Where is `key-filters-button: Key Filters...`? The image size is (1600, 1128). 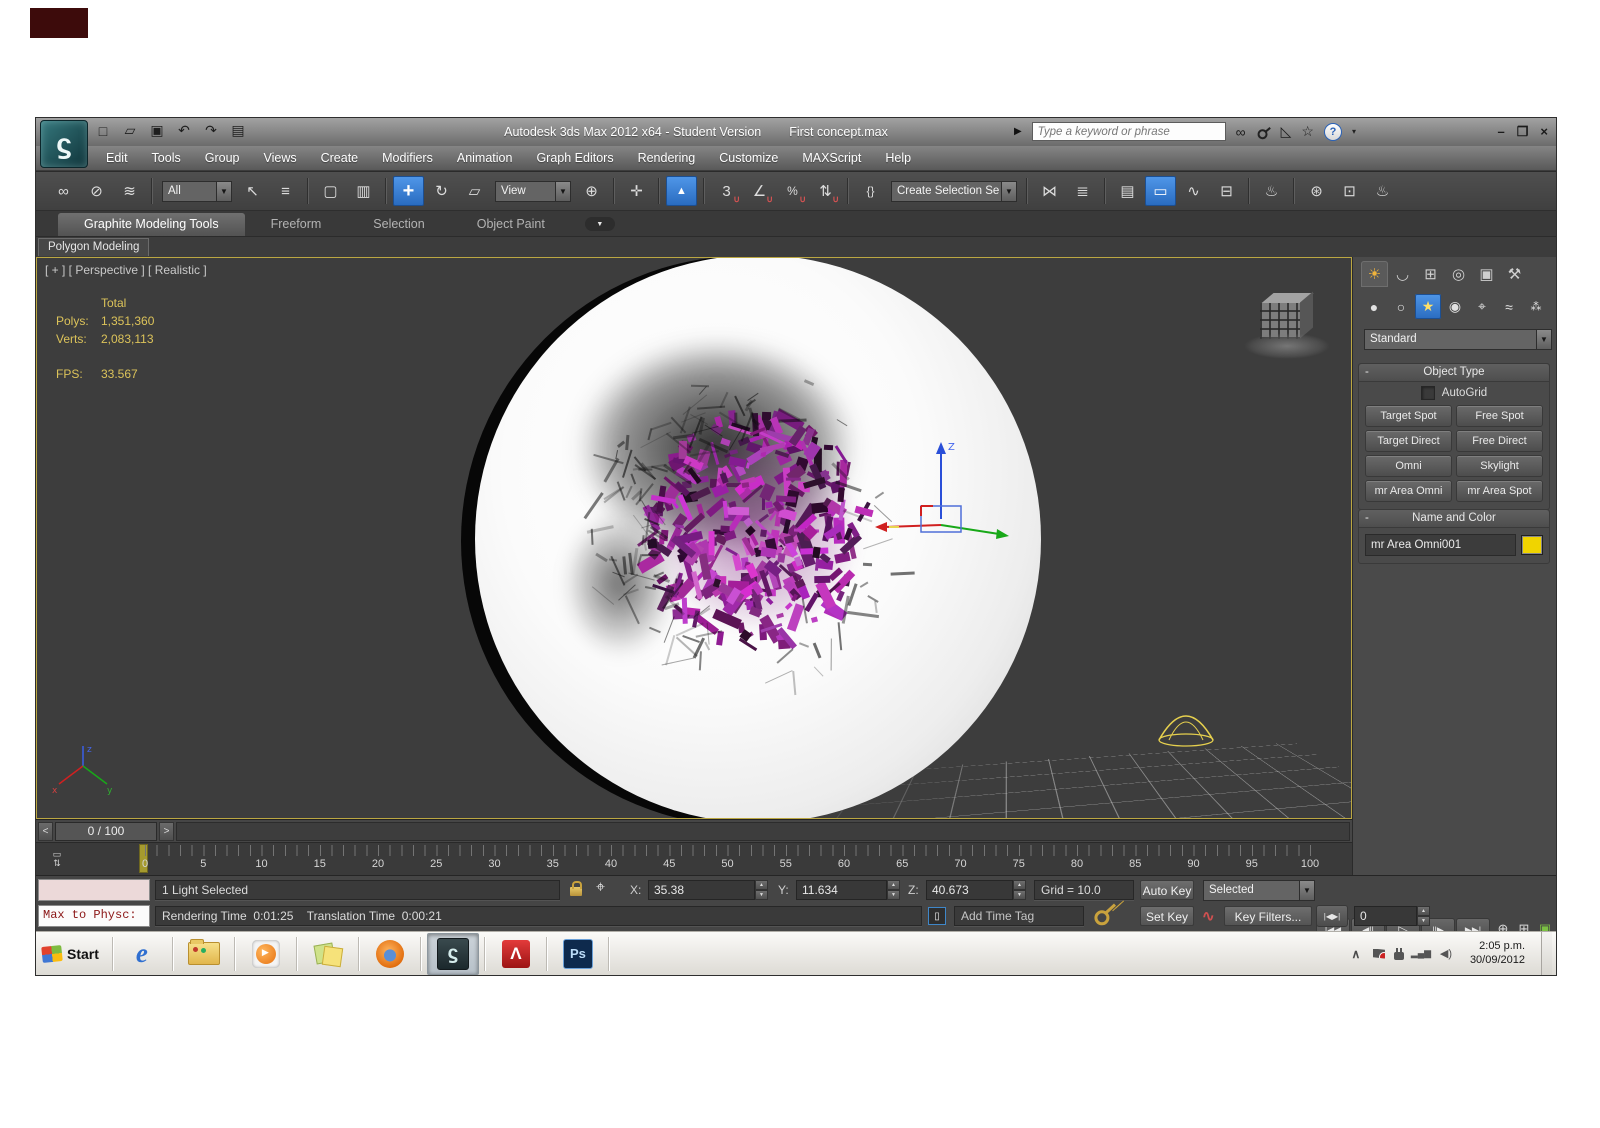 key-filters-button: Key Filters... is located at coordinates (1268, 916).